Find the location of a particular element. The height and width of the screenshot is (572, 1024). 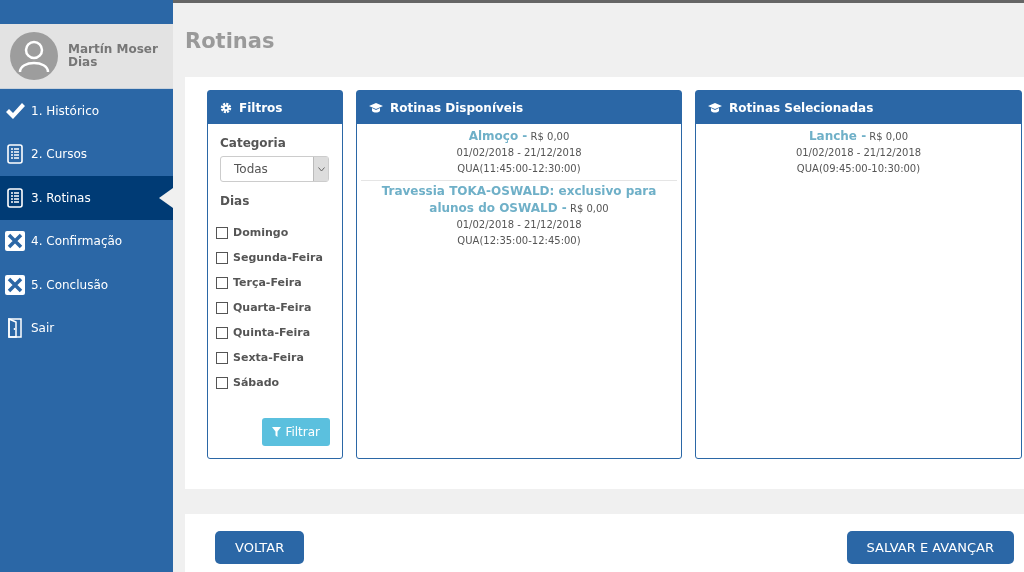

checkbox-label: Quarta-Feira is located at coordinates (272, 307).